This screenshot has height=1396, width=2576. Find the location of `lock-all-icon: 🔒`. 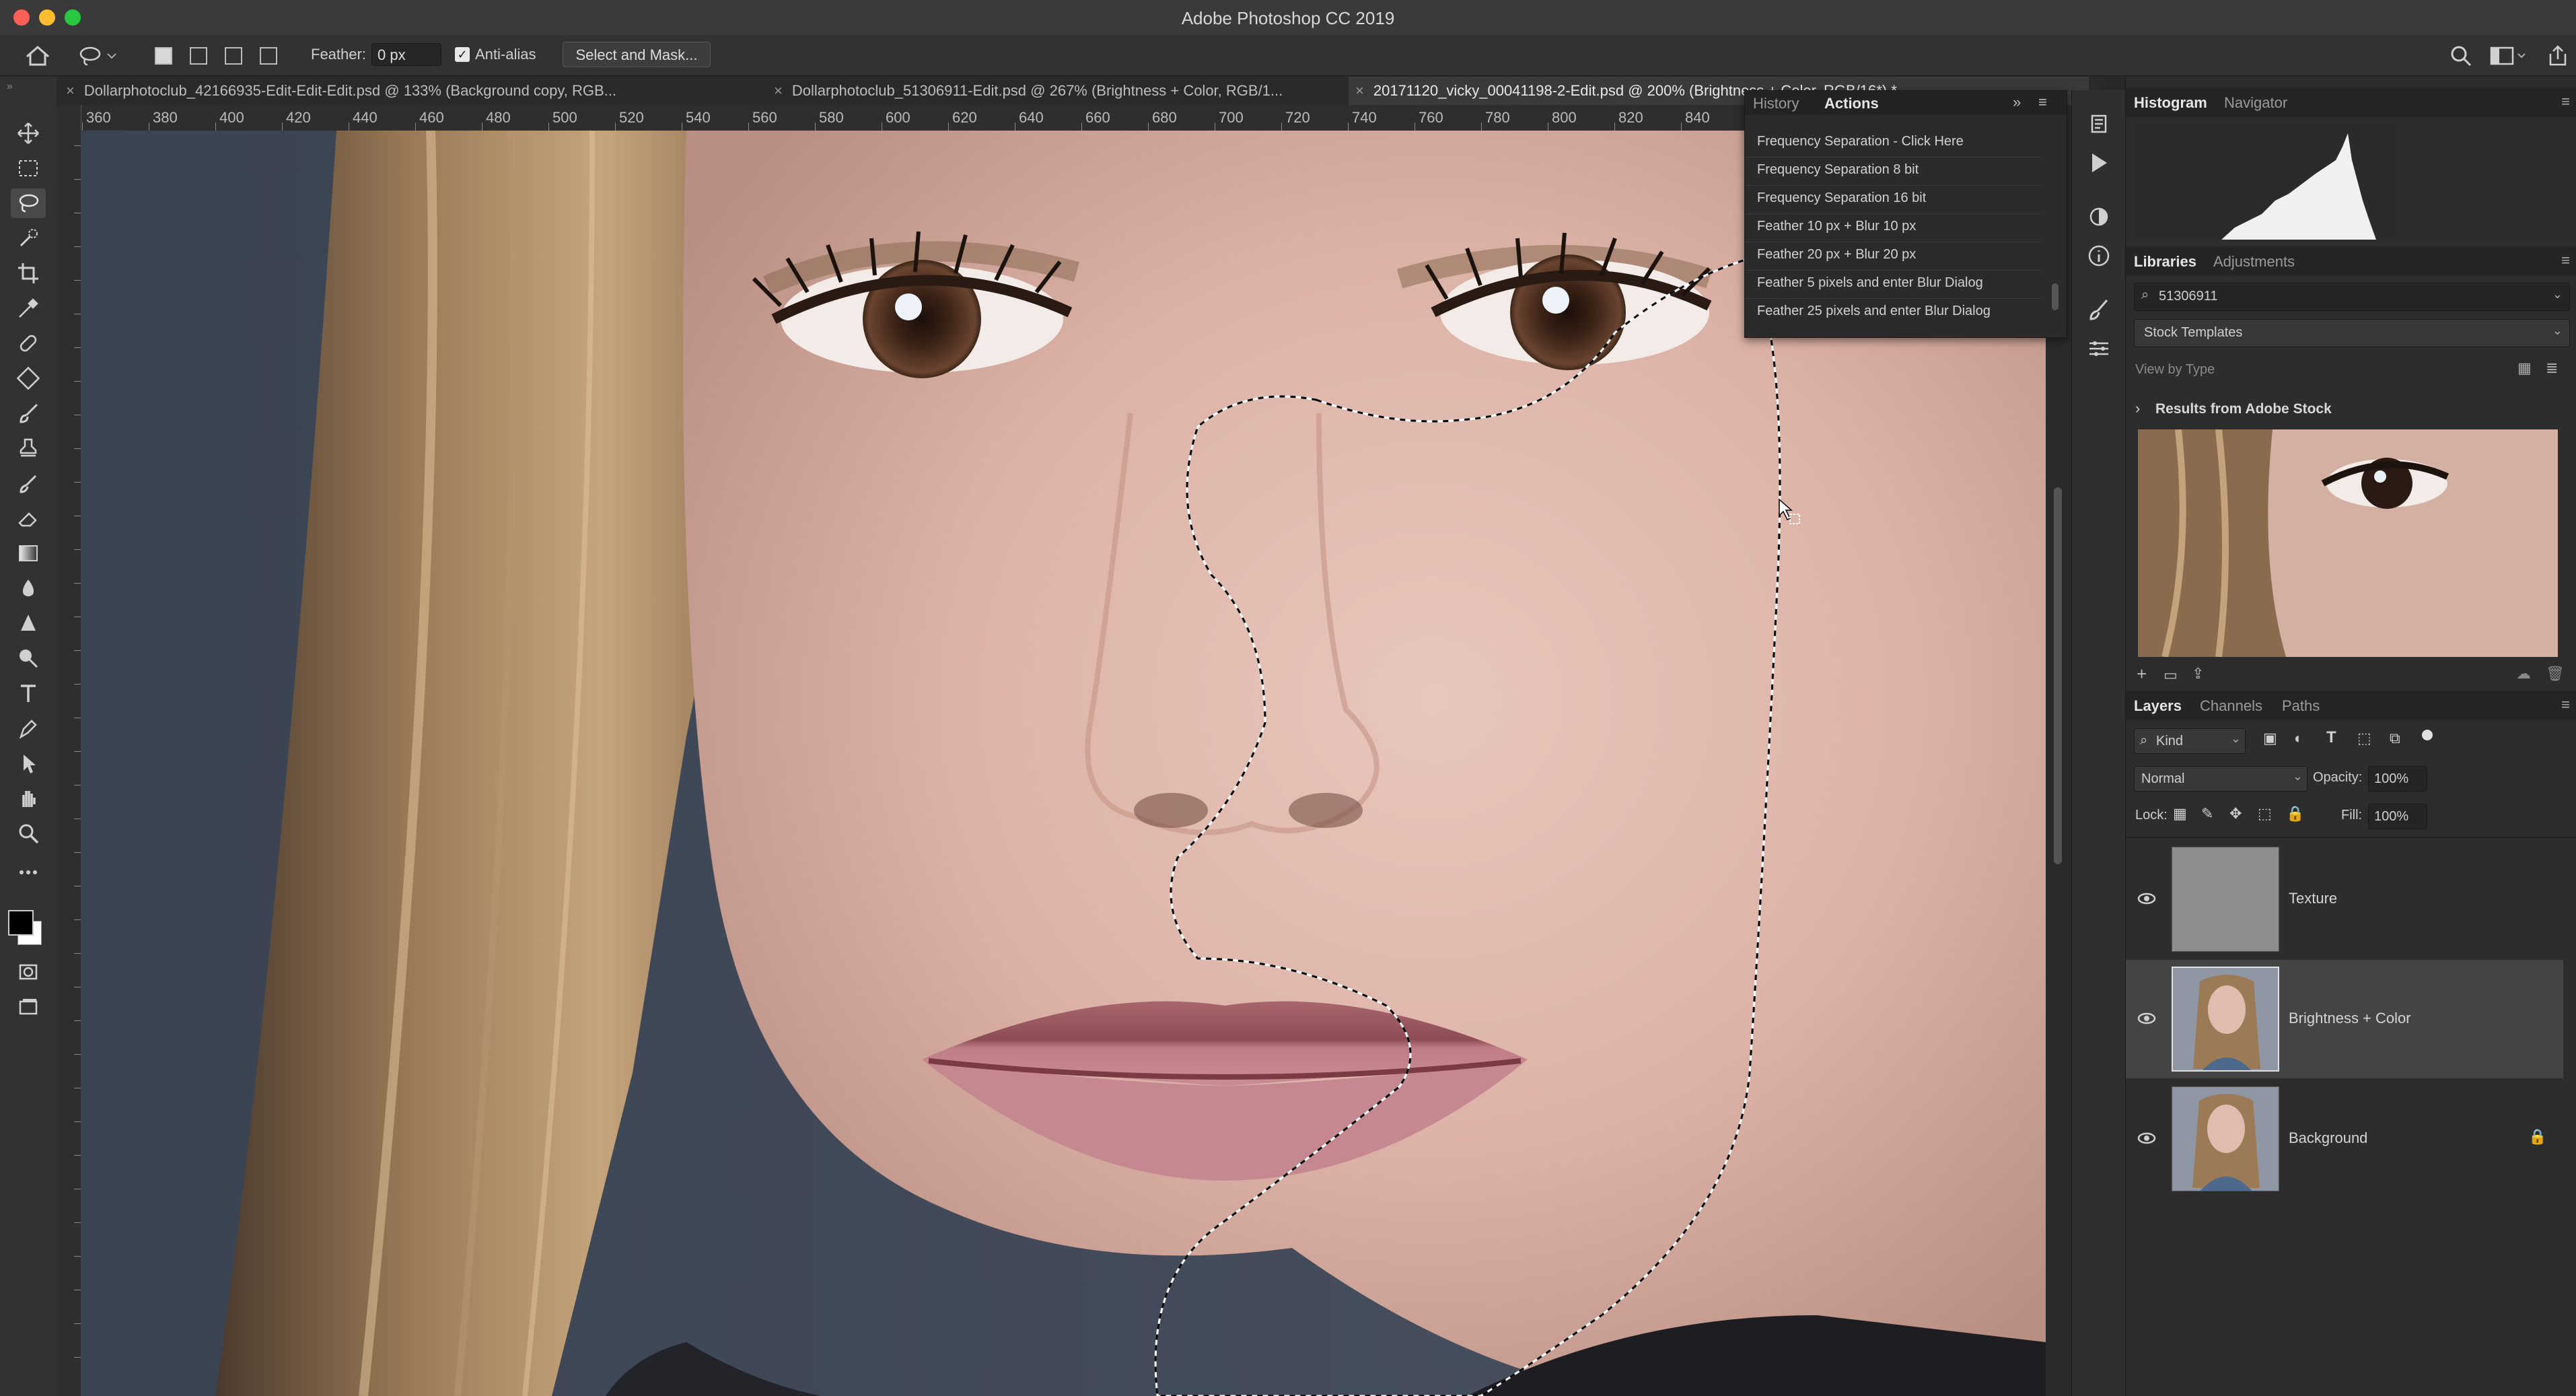

lock-all-icon: 🔒 is located at coordinates (2295, 814).